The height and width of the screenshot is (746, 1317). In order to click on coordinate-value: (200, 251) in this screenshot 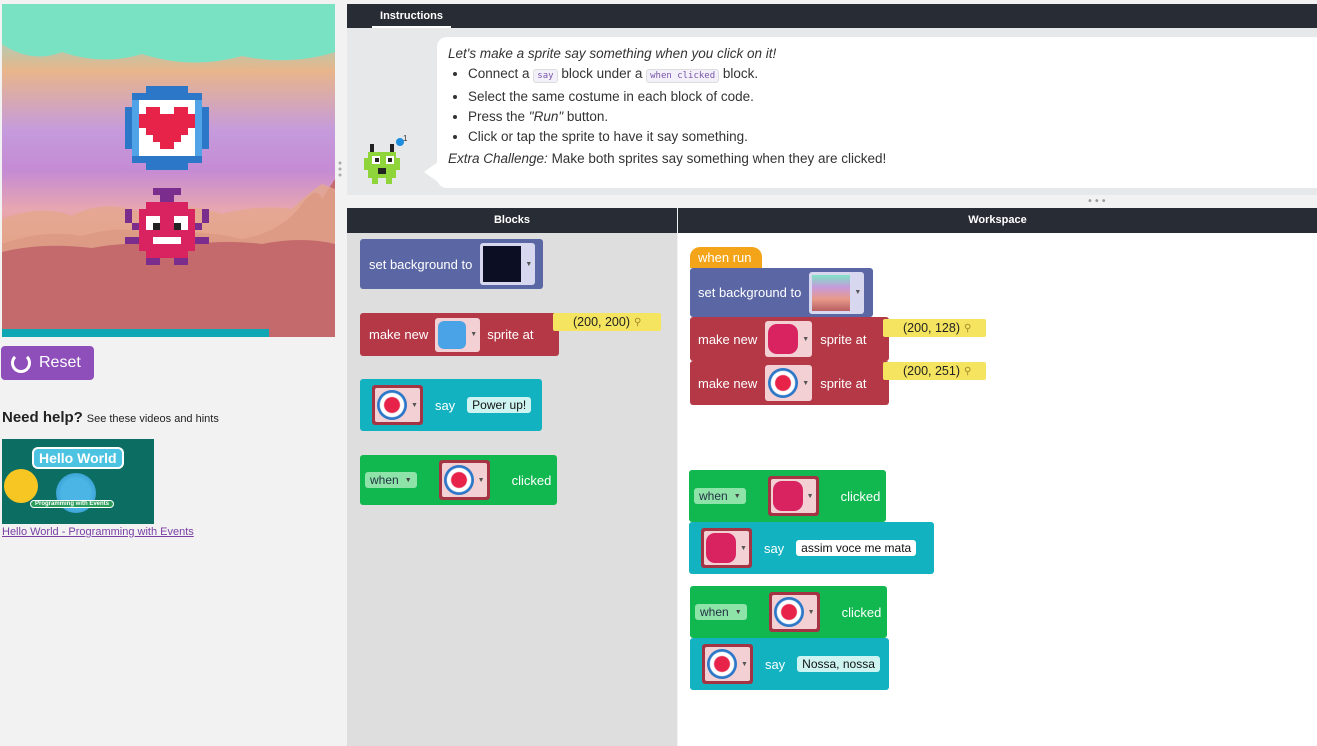, I will do `click(931, 371)`.